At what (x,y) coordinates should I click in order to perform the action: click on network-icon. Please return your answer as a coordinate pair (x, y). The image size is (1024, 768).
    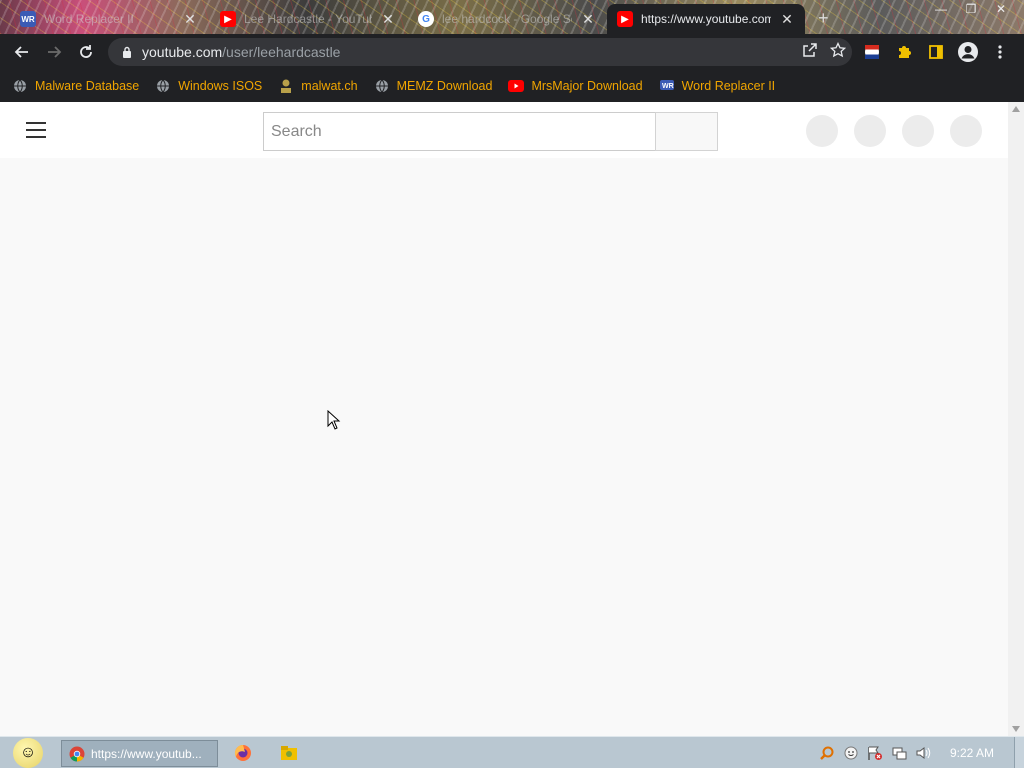
    Looking at the image, I should click on (899, 753).